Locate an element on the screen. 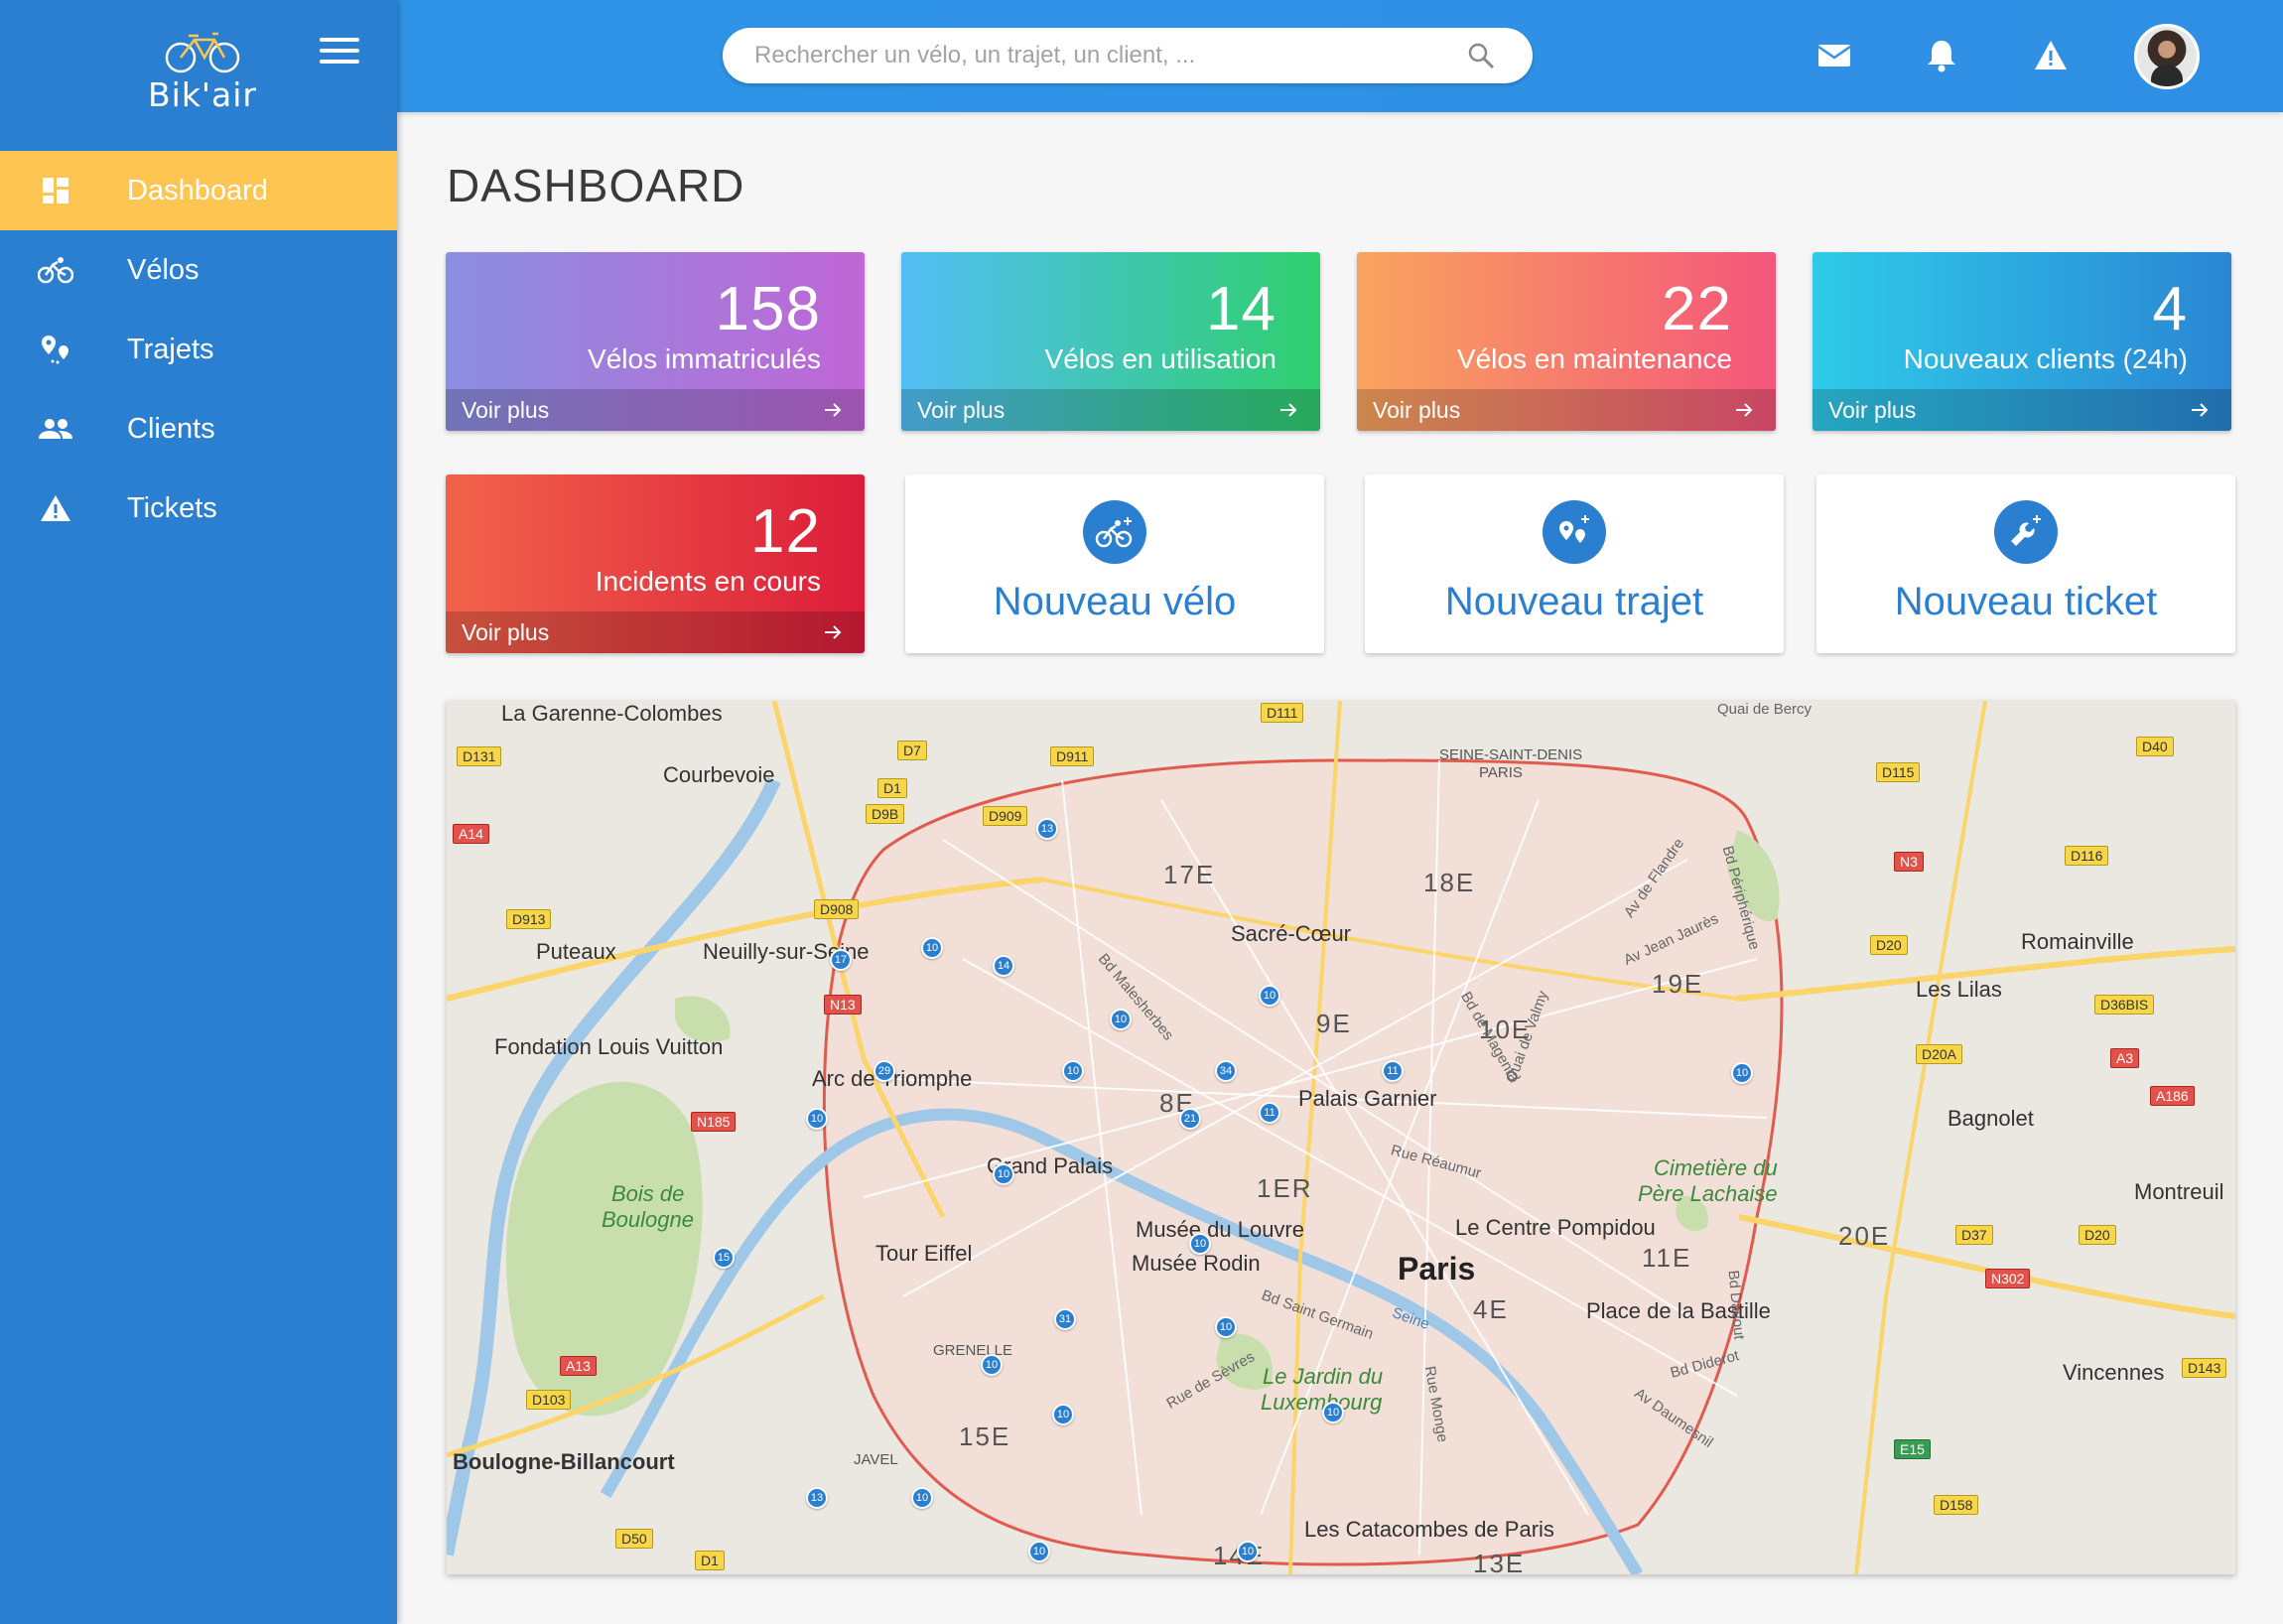  map-place-label: Vincennes is located at coordinates (2114, 1372).